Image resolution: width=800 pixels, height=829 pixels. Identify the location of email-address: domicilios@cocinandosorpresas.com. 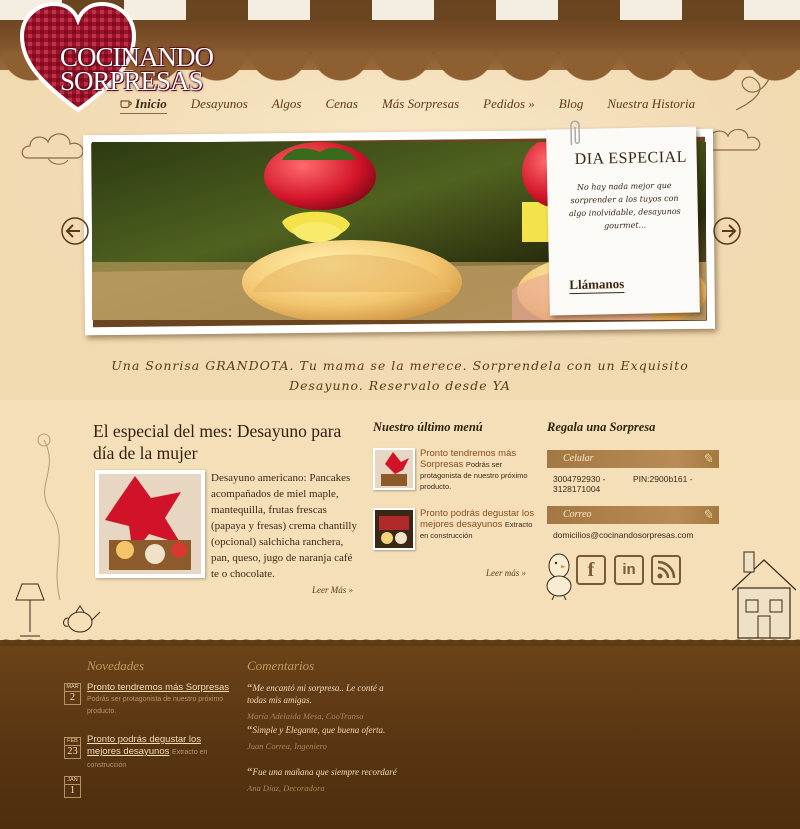
(623, 535).